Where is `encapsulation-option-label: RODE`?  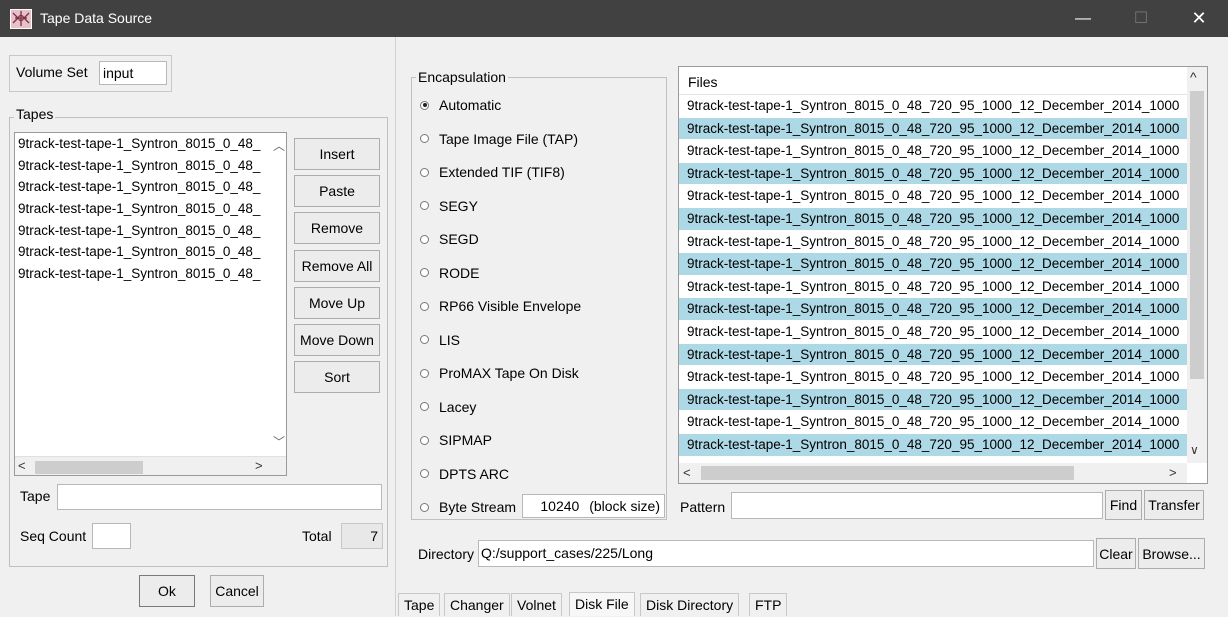
encapsulation-option-label: RODE is located at coordinates (459, 272).